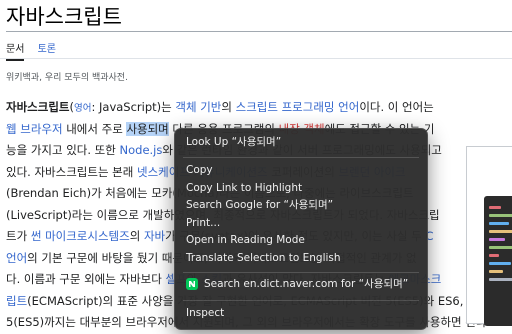  What do you see at coordinates (192, 284) in the screenshot?
I see `naver-dictionary-icon` at bounding box center [192, 284].